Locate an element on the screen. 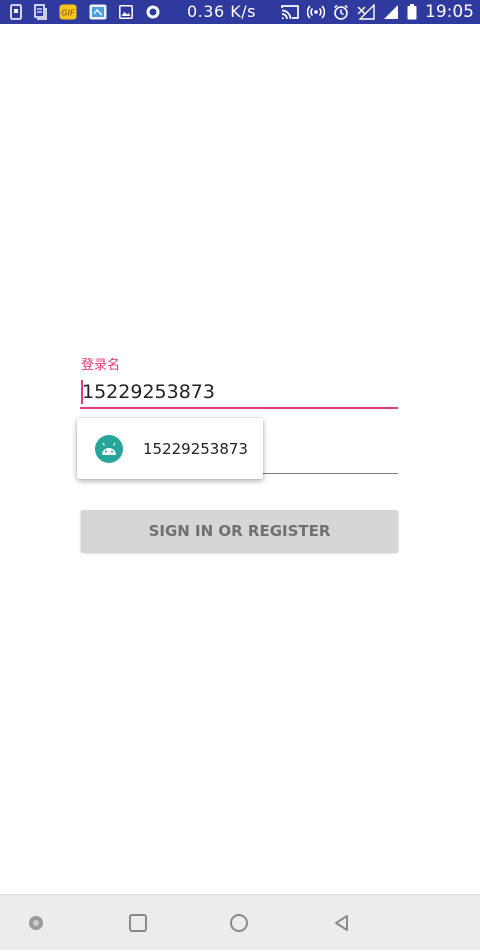 Image resolution: width=480 pixels, height=951 pixels. autocomplete-suggestion: 15229253873 is located at coordinates (195, 449).